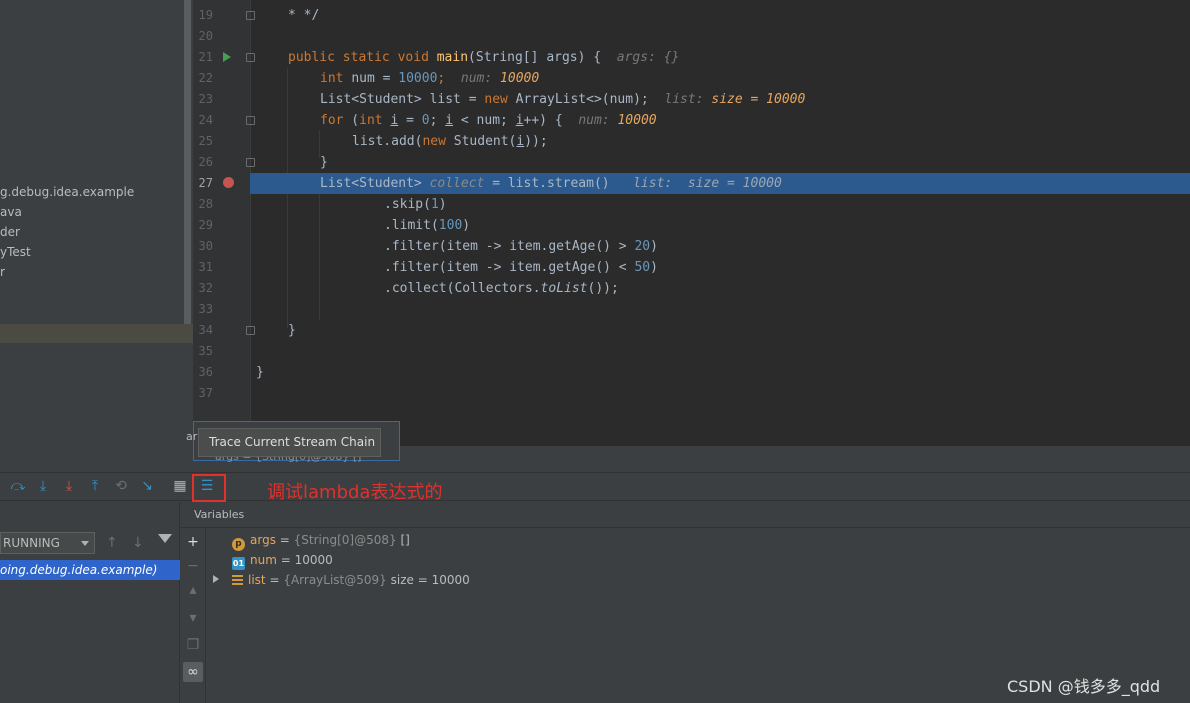  I want to click on code-token: List<Student>, so click(375, 183).